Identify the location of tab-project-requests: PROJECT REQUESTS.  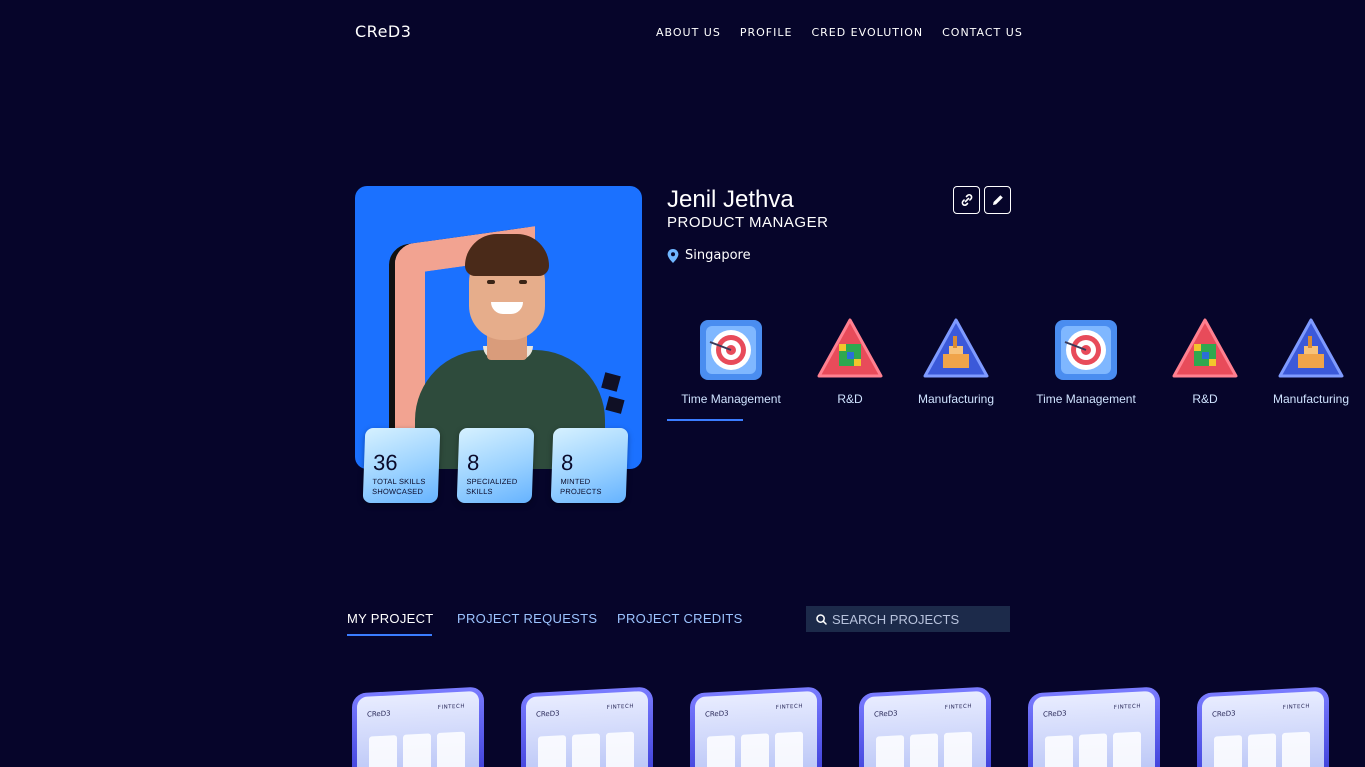
(527, 618).